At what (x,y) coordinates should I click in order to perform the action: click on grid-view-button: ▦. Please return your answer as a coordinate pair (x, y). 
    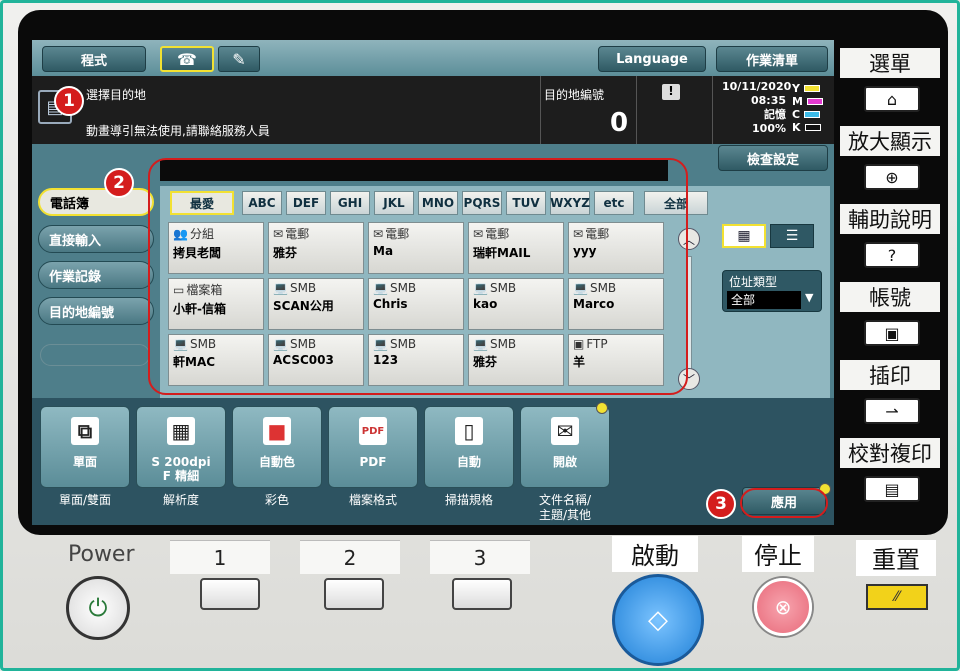
    Looking at the image, I should click on (744, 236).